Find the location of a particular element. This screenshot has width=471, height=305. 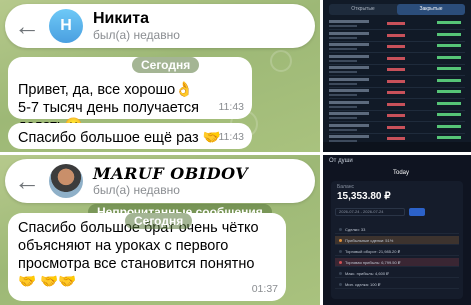

stats-row: Торговая прибыль: 6,799.50 ₽ is located at coordinates (397, 262).